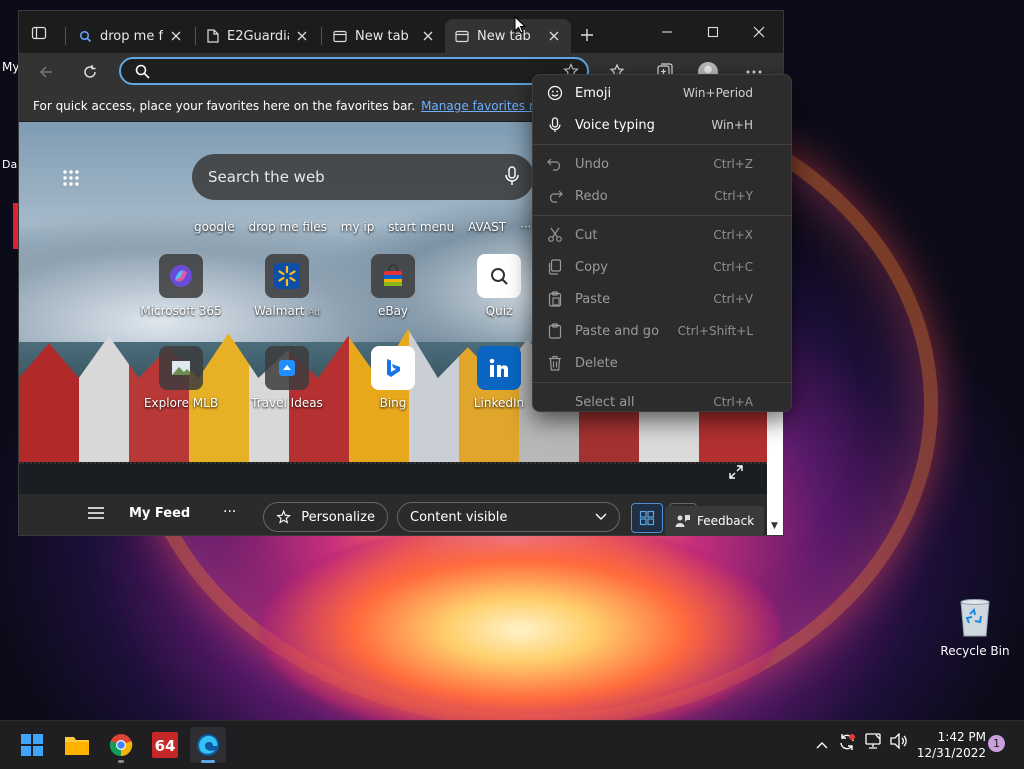 The height and width of the screenshot is (769, 1024). I want to click on tile-microsoft-365: Microsoft 365, so click(181, 286).